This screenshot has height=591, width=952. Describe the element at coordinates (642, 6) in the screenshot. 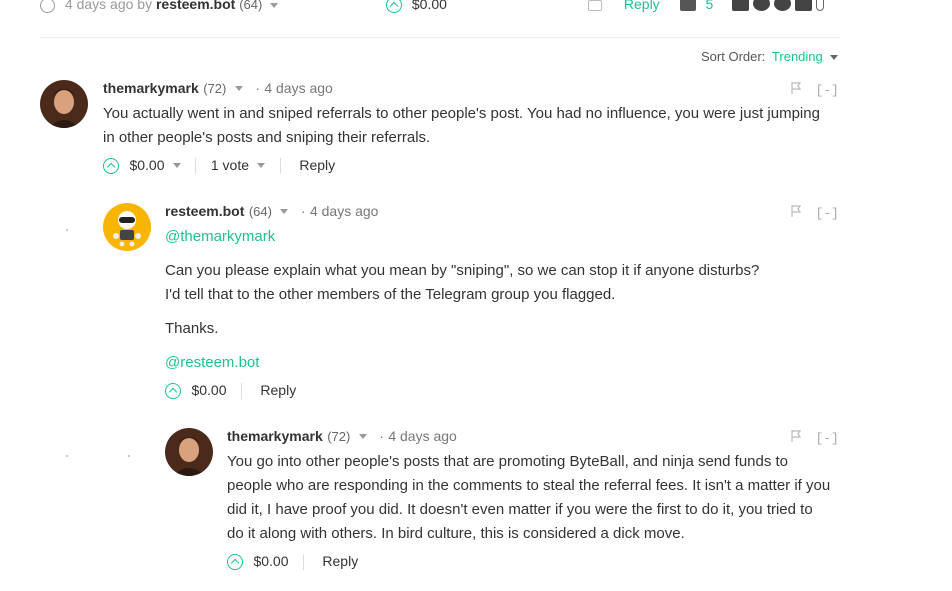

I see `post-reply-link: Reply` at that location.